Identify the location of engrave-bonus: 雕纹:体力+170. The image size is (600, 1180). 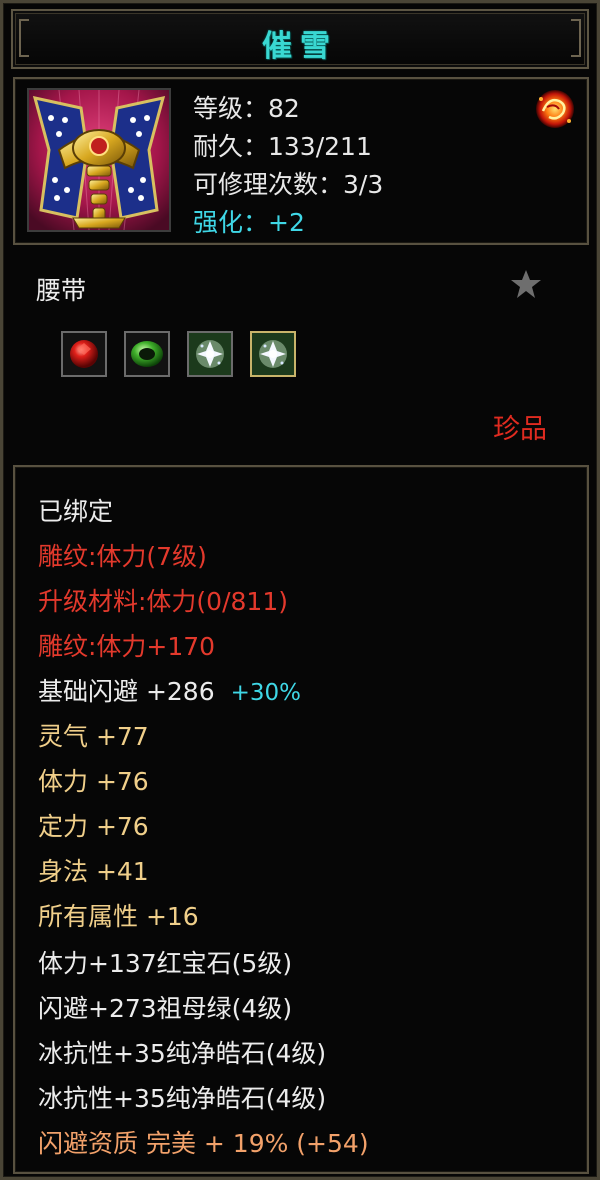
(127, 646).